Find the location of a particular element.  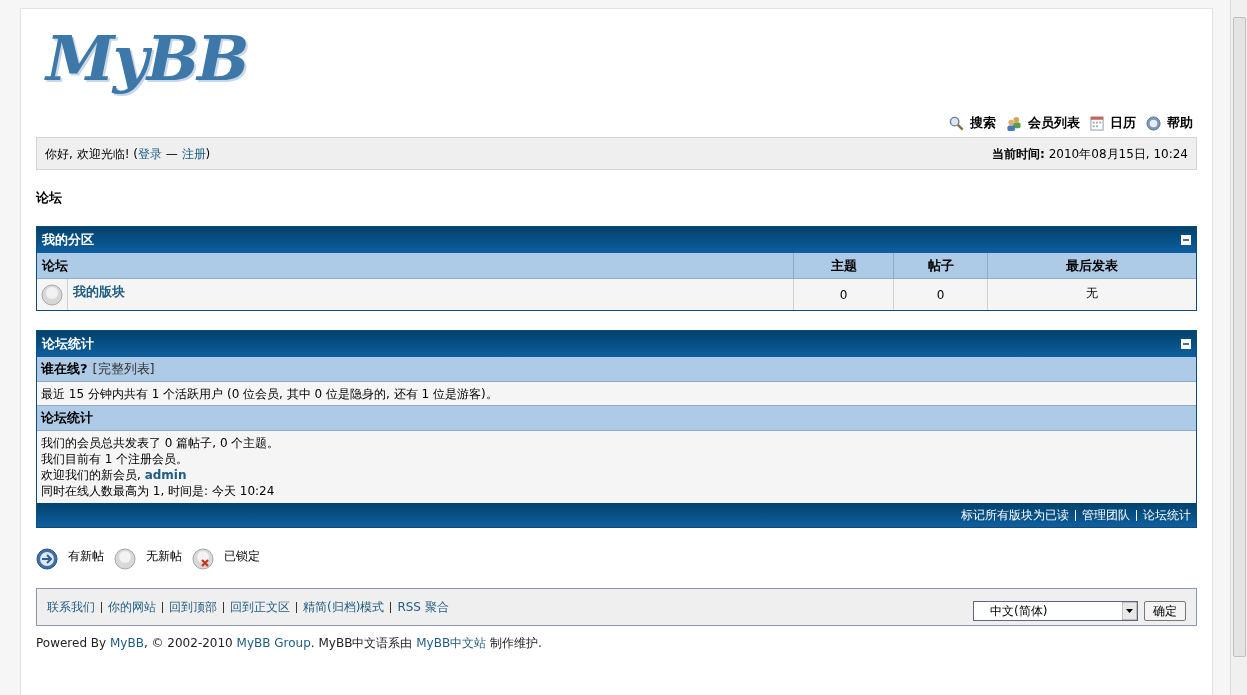

footer-link: 你的网站 is located at coordinates (132, 607).